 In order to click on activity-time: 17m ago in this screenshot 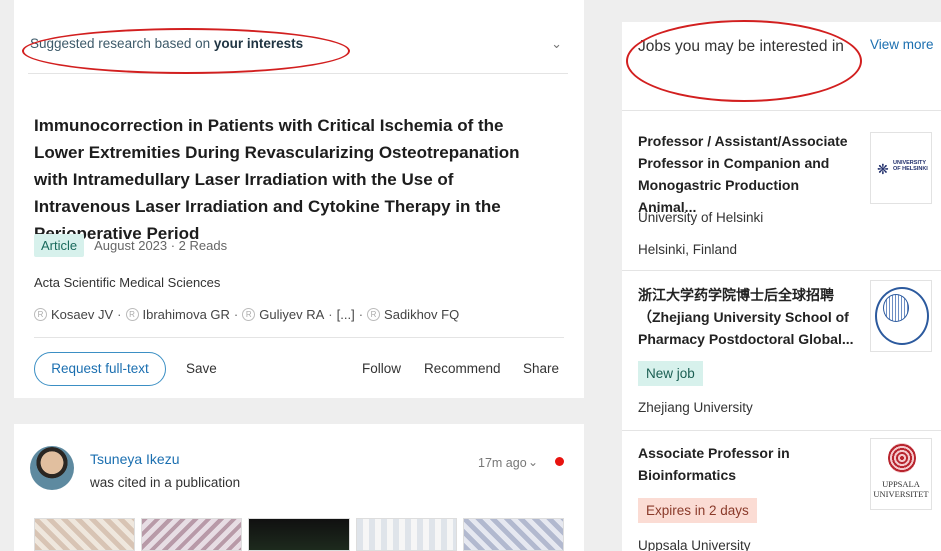, I will do `click(502, 463)`.